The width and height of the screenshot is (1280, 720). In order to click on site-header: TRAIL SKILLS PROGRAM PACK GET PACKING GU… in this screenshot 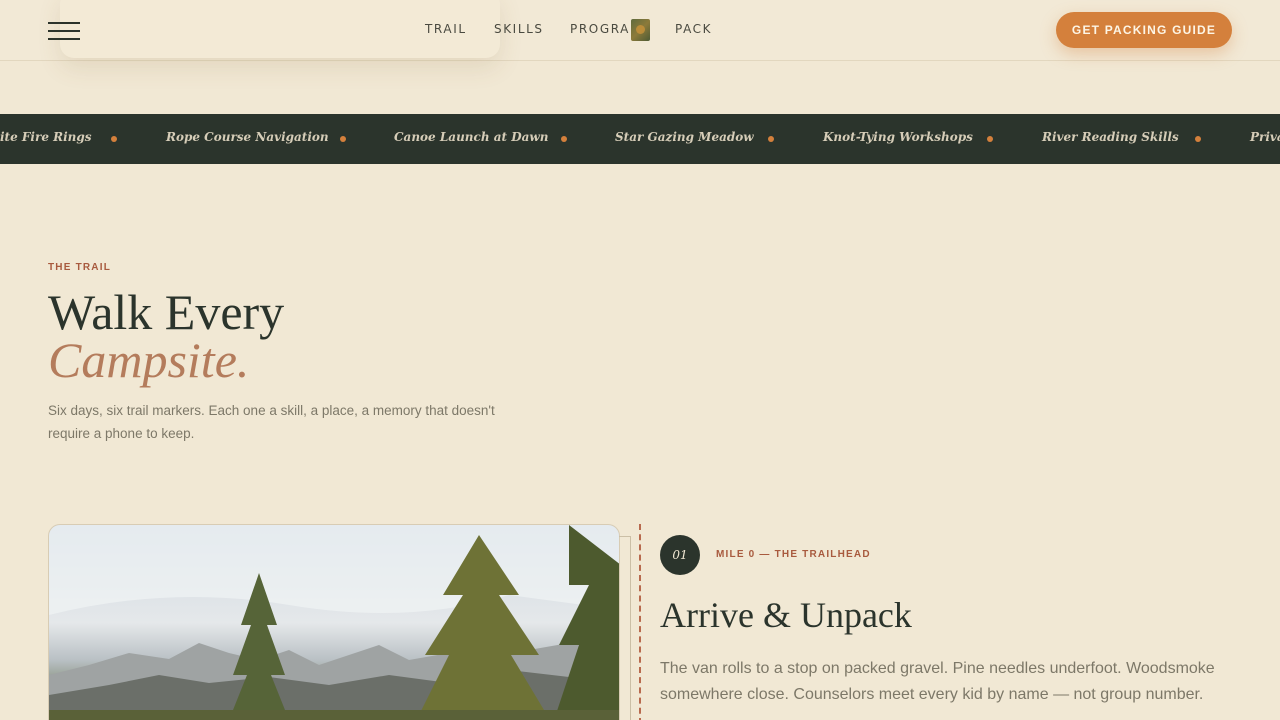, I will do `click(640, 30)`.